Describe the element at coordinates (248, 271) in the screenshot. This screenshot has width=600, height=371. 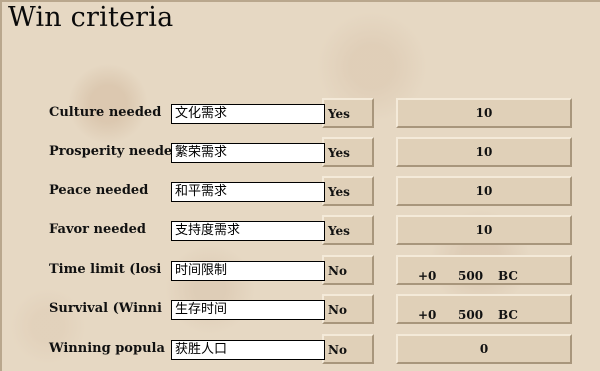
I see `translation-label: 时间限制` at that location.